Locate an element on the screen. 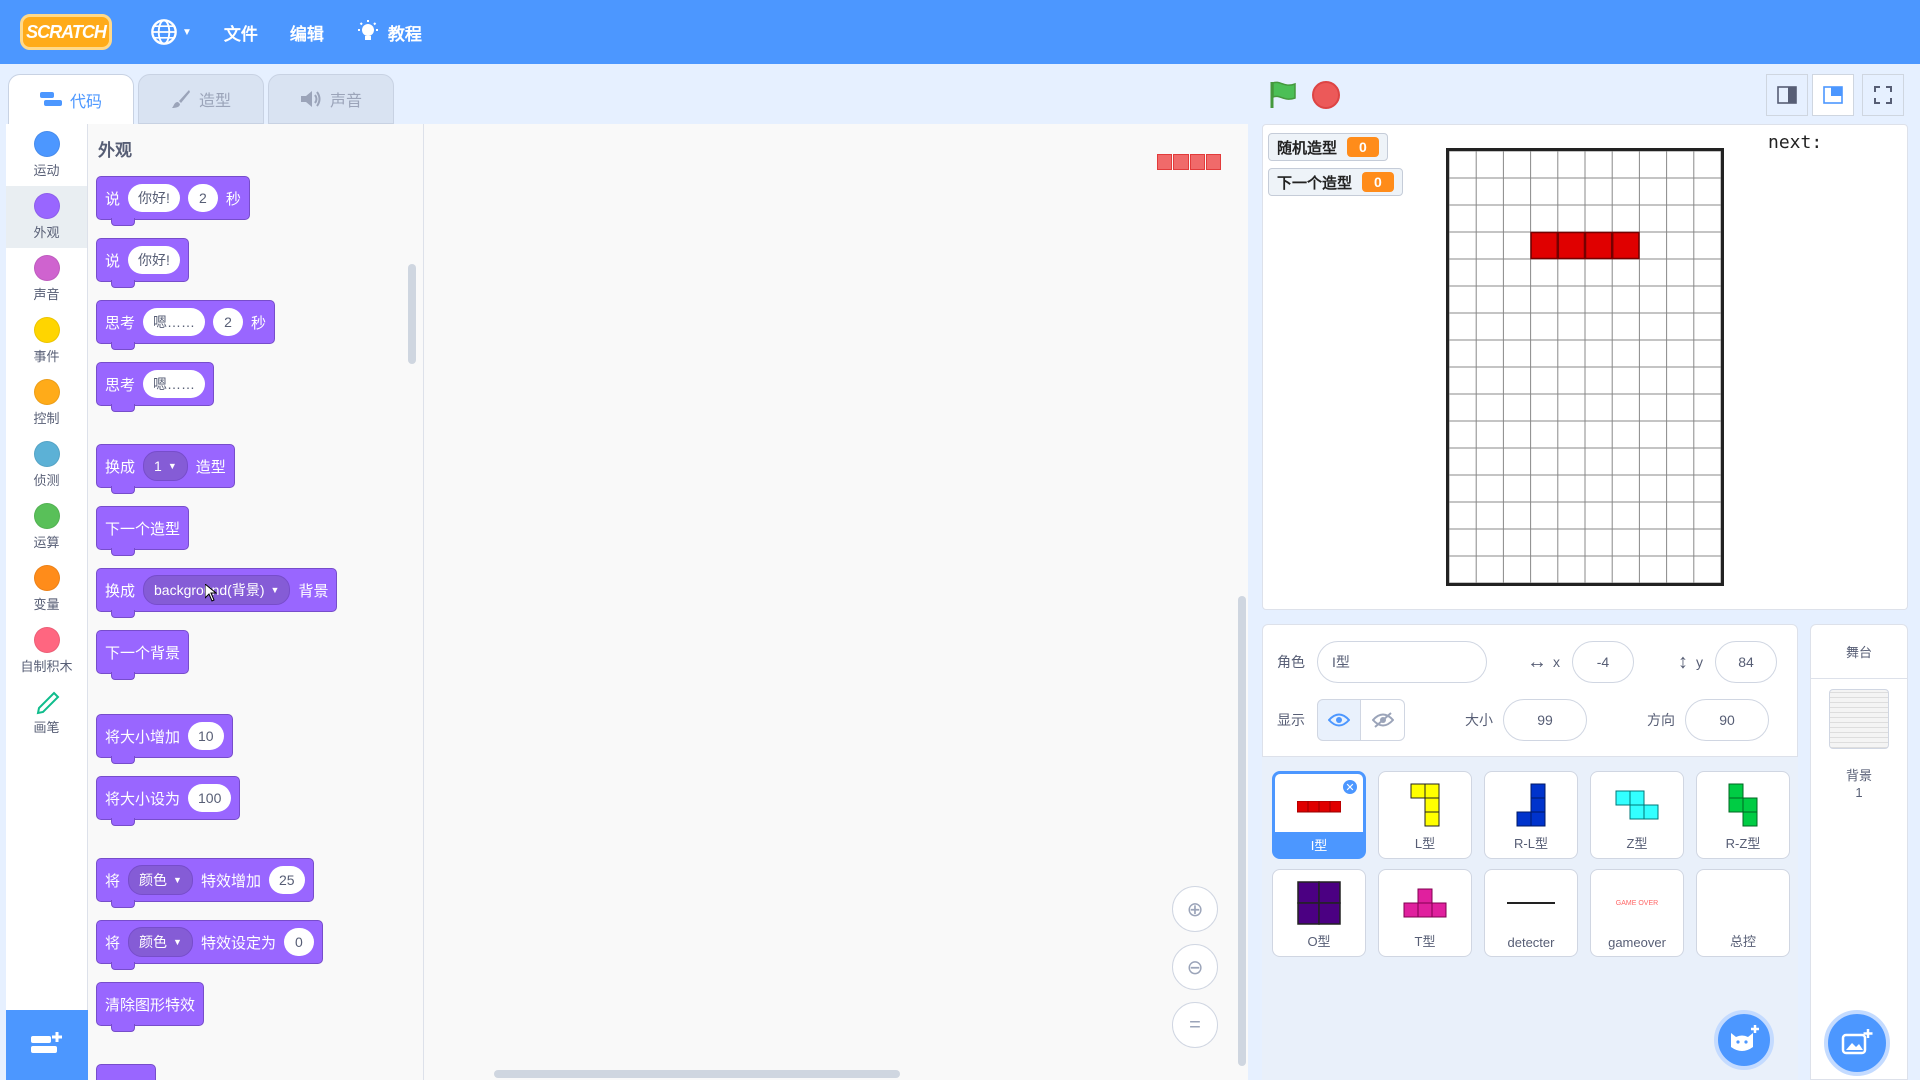 The width and height of the screenshot is (1920, 1080). block-label: 思考 is located at coordinates (120, 323).